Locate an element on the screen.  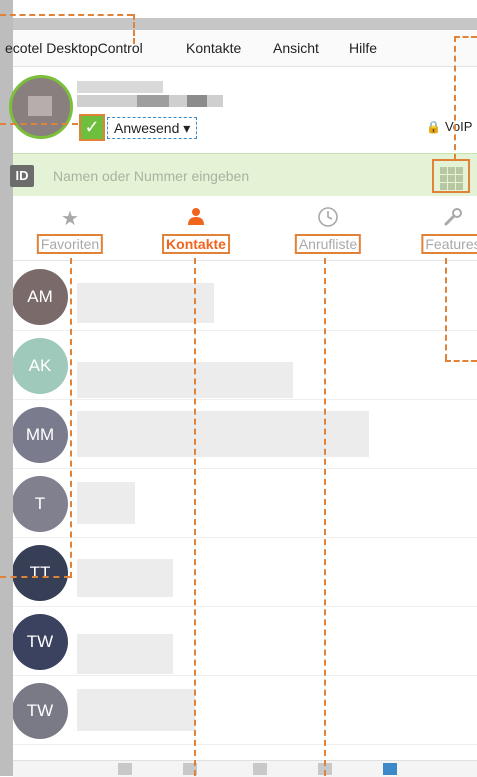
menu-hilfe: Hilfe is located at coordinates (363, 48).